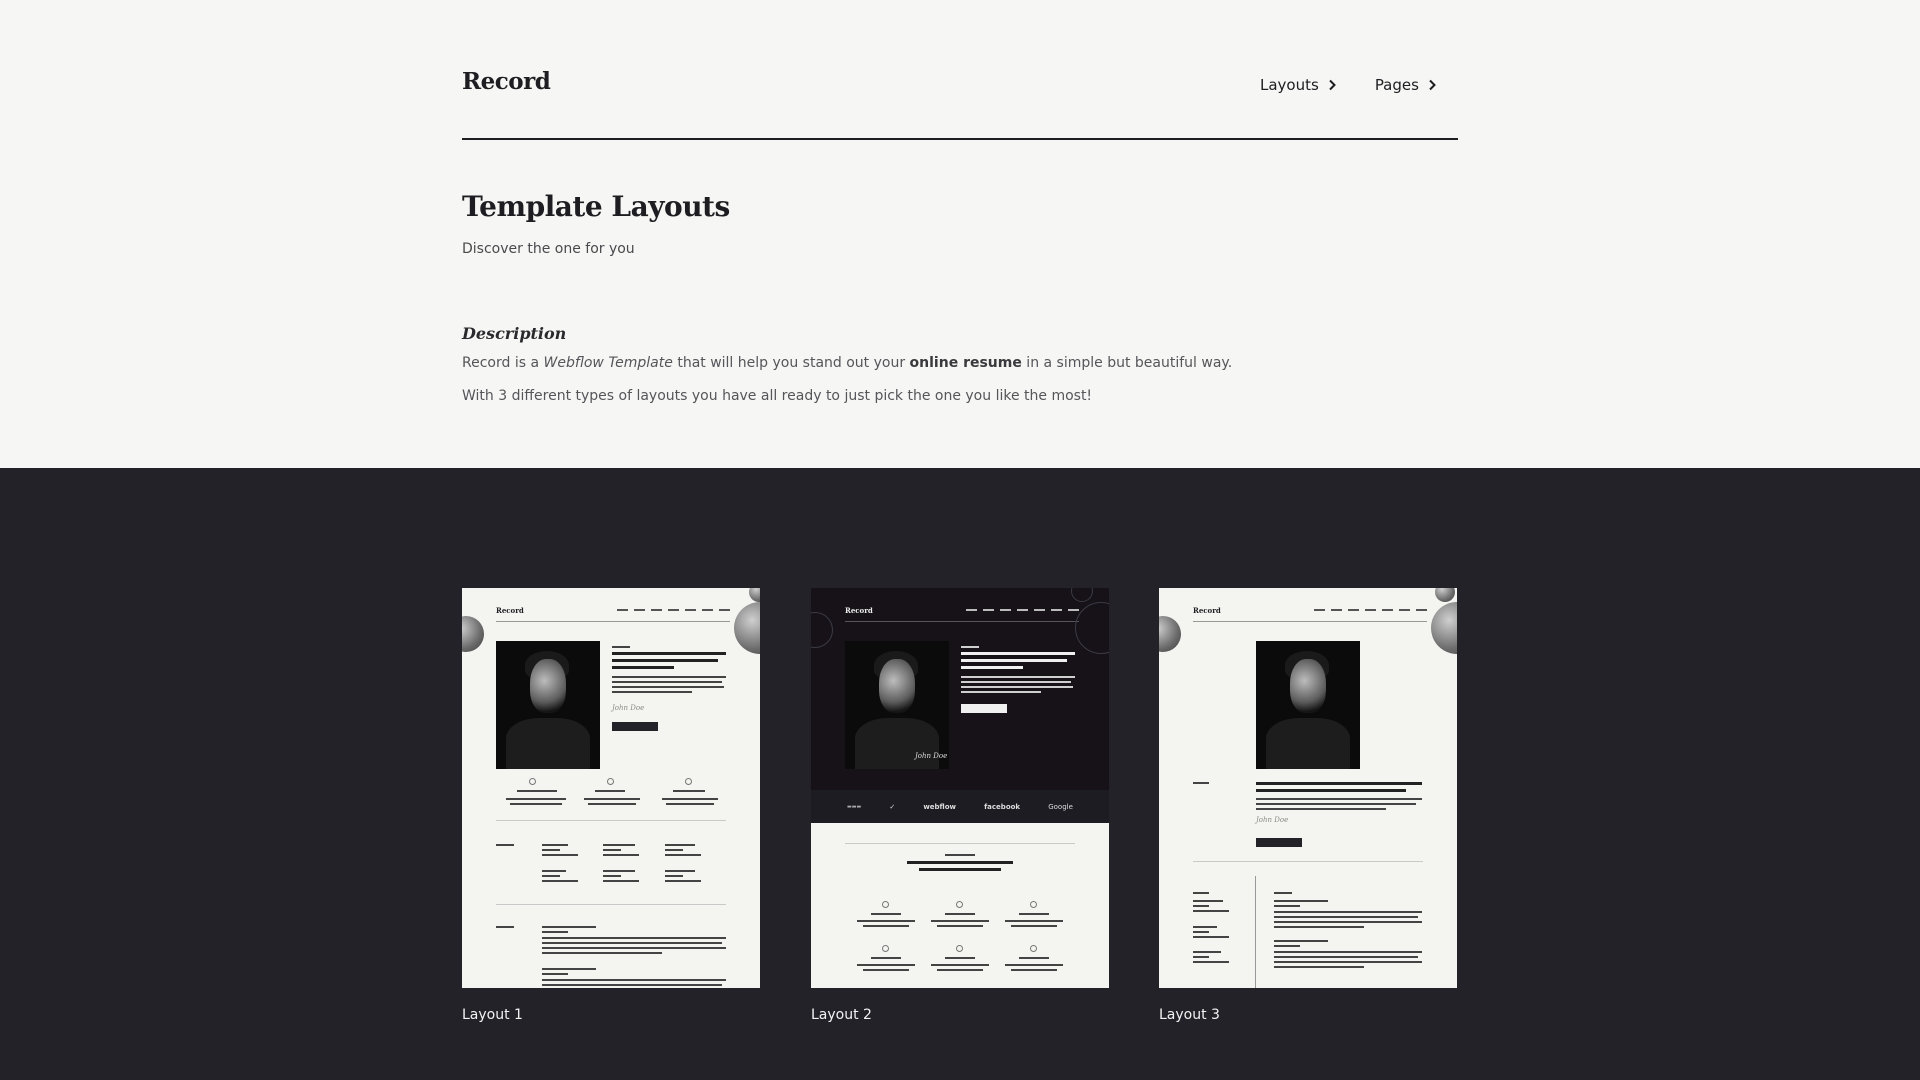 The height and width of the screenshot is (1080, 1920). I want to click on brand-webflow: webflow, so click(940, 806).